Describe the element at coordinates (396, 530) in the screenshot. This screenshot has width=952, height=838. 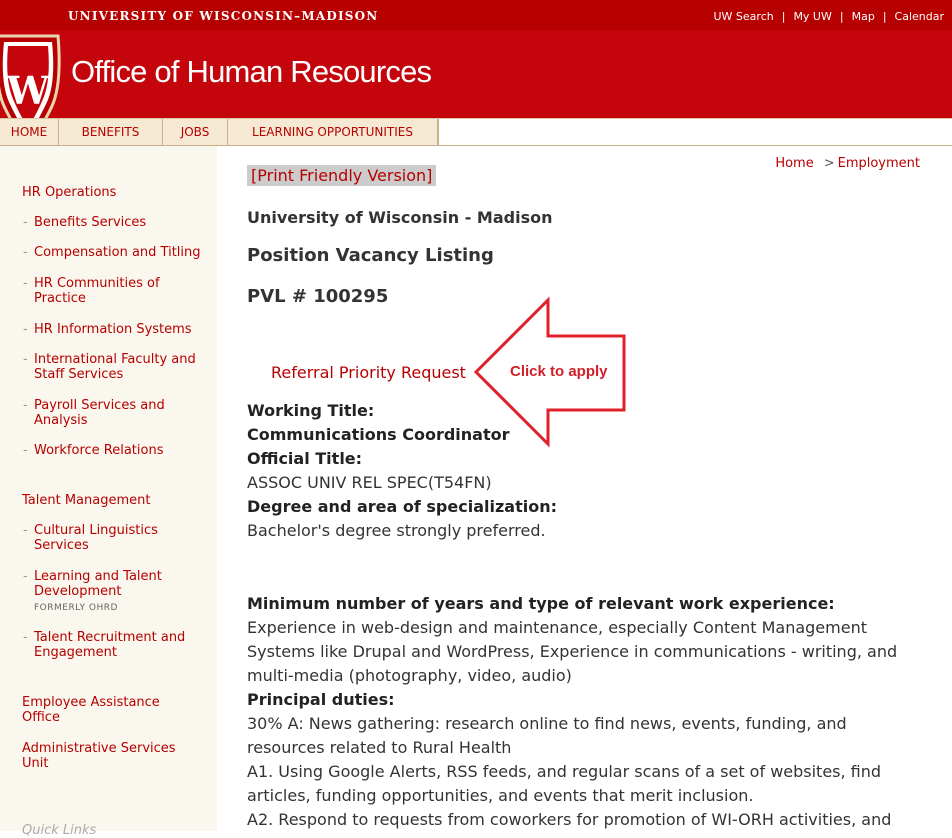
I see `degree-value: Bachelor's degree strongly preferred.` at that location.